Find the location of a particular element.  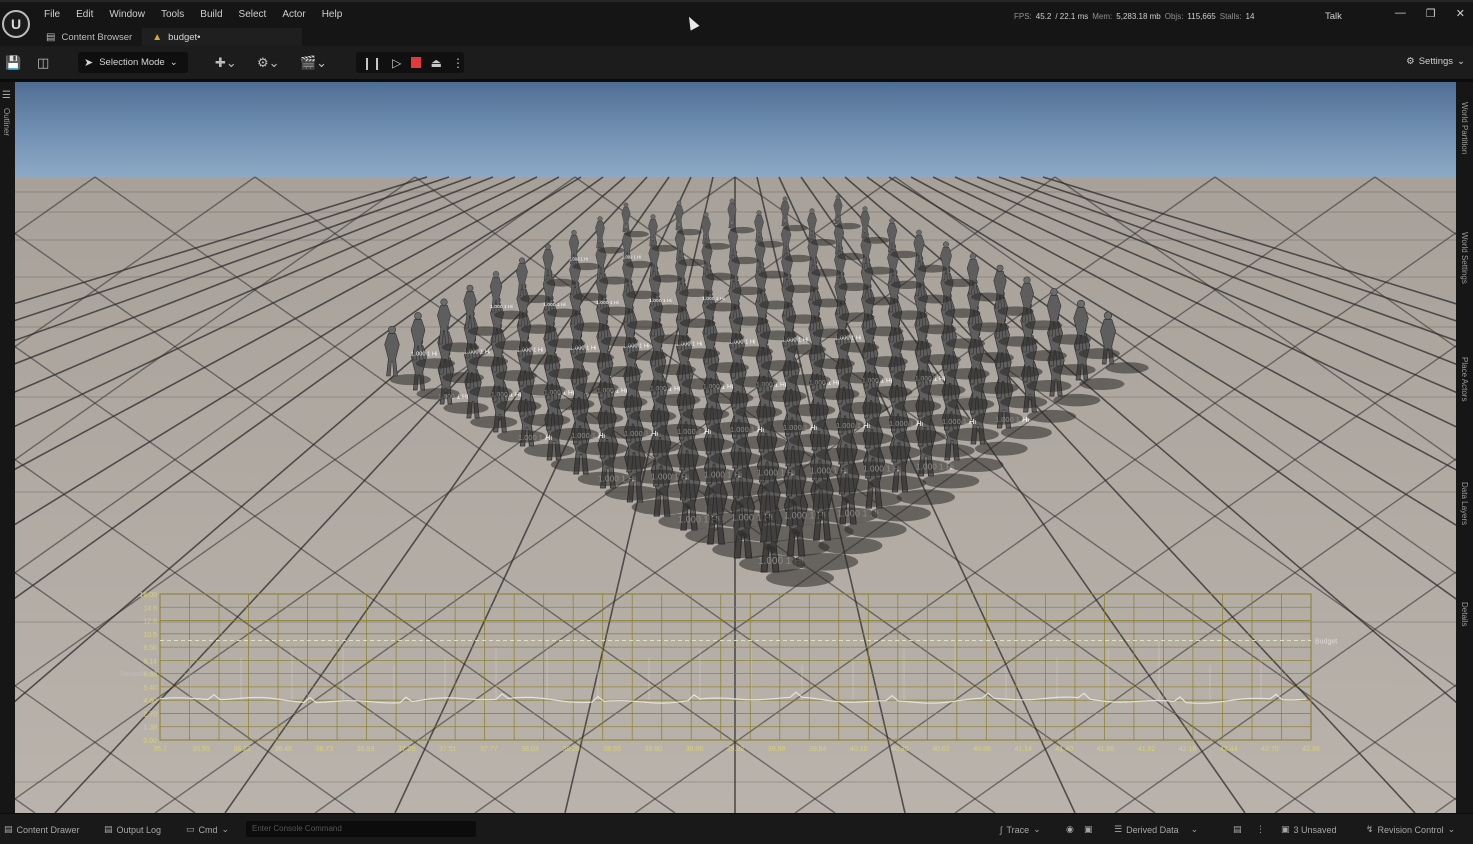

budget-label: Budget is located at coordinates (1326, 641).